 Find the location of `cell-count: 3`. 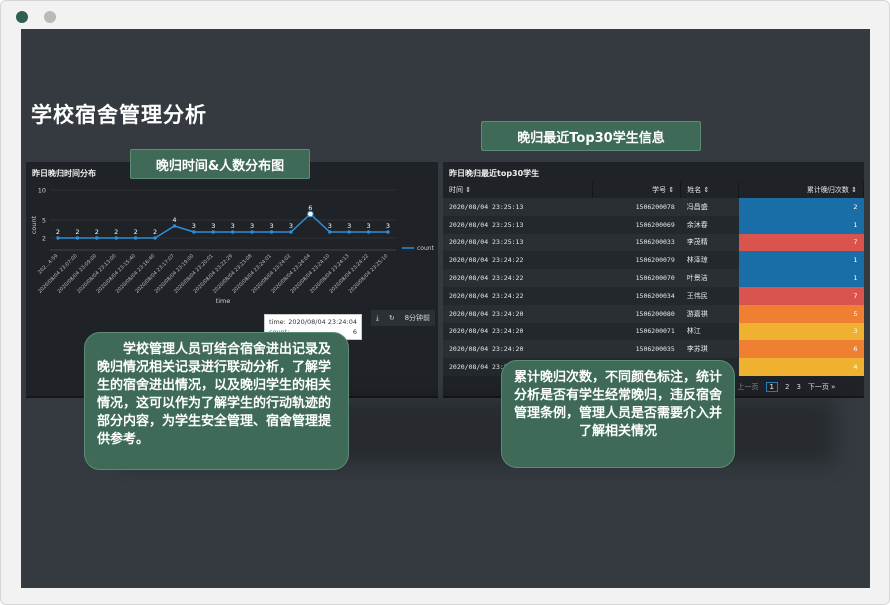

cell-count: 3 is located at coordinates (801, 331).